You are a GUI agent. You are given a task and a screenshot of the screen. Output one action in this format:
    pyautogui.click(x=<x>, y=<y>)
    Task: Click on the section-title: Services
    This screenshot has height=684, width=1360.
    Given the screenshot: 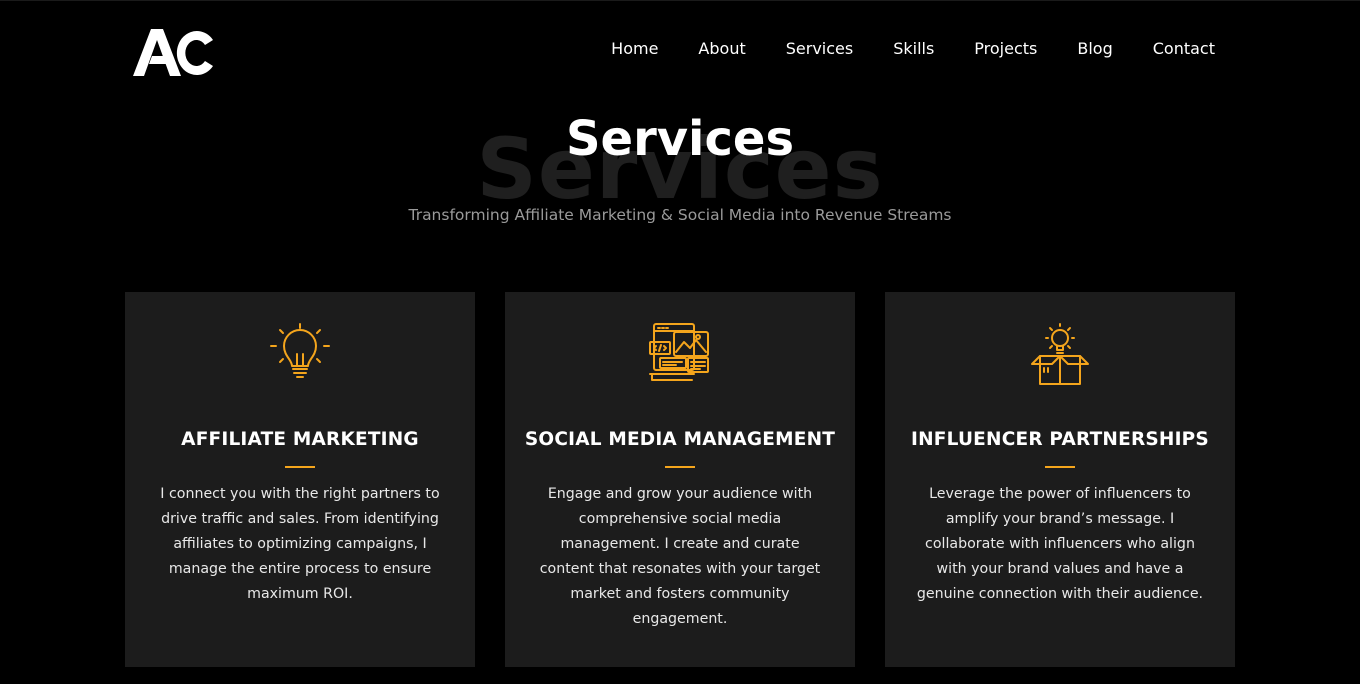 What is the action you would take?
    pyautogui.click(x=680, y=139)
    